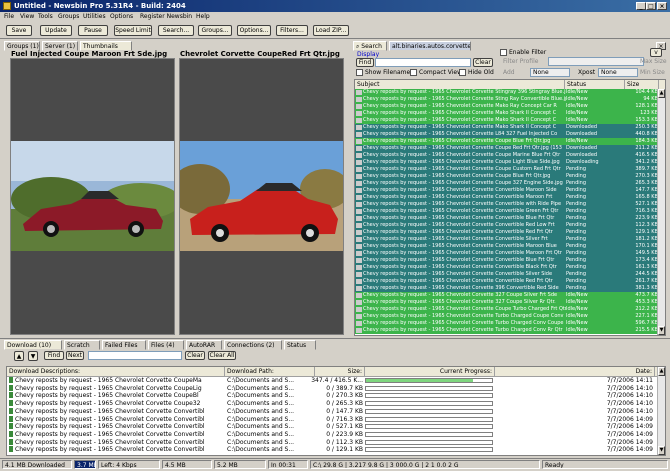  Describe the element at coordinates (253, 345) in the screenshot. I see `tab-connections: Connections (2)` at that location.